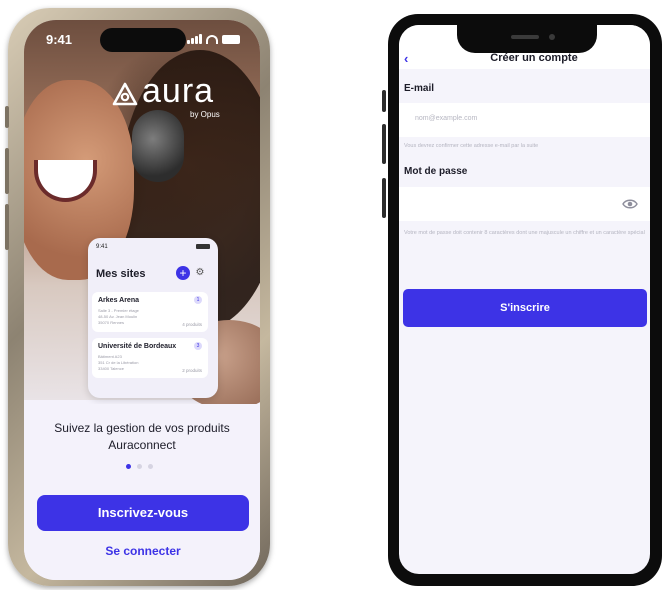 This screenshot has height=590, width=665. I want to click on signal-icon, so click(194, 39).